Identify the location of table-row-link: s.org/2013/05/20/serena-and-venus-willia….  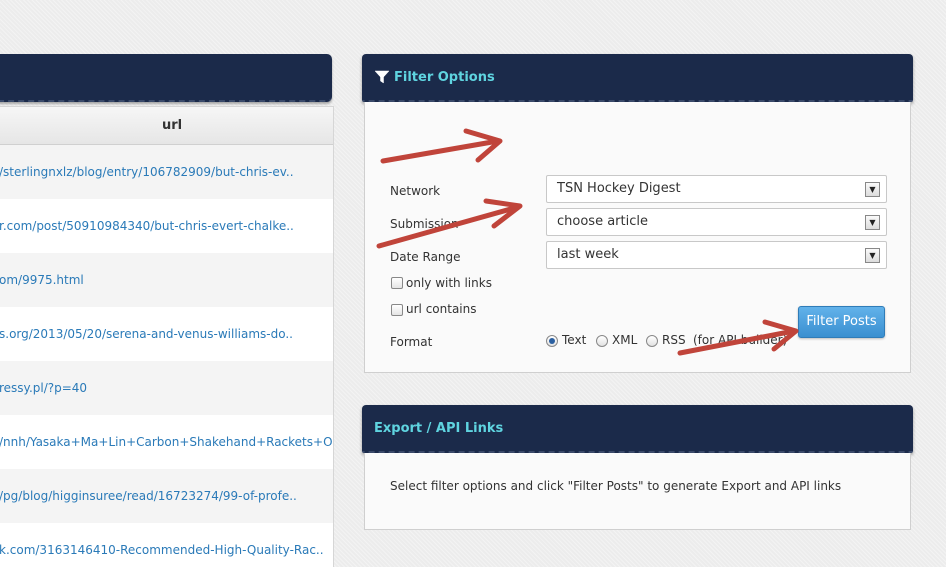
(166, 334).